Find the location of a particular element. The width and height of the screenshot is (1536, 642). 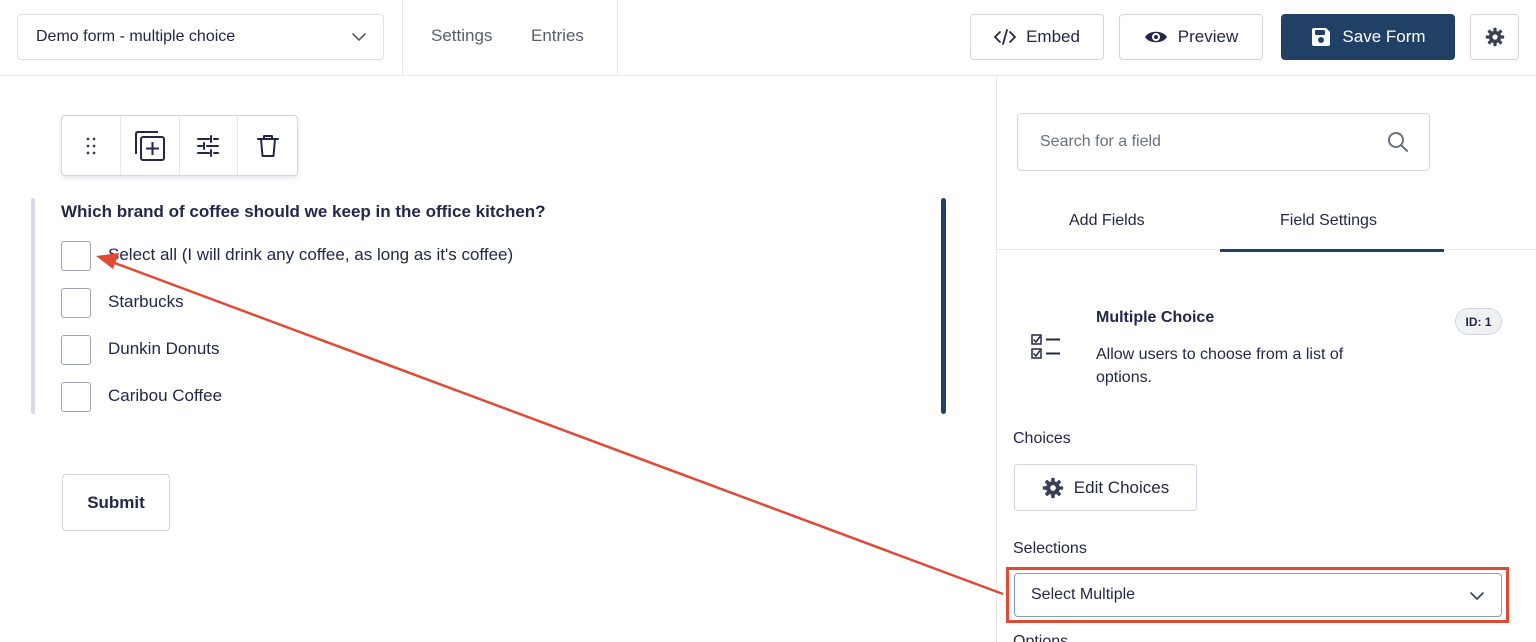

choice-option: Dunkin Donuts is located at coordinates (140, 350).